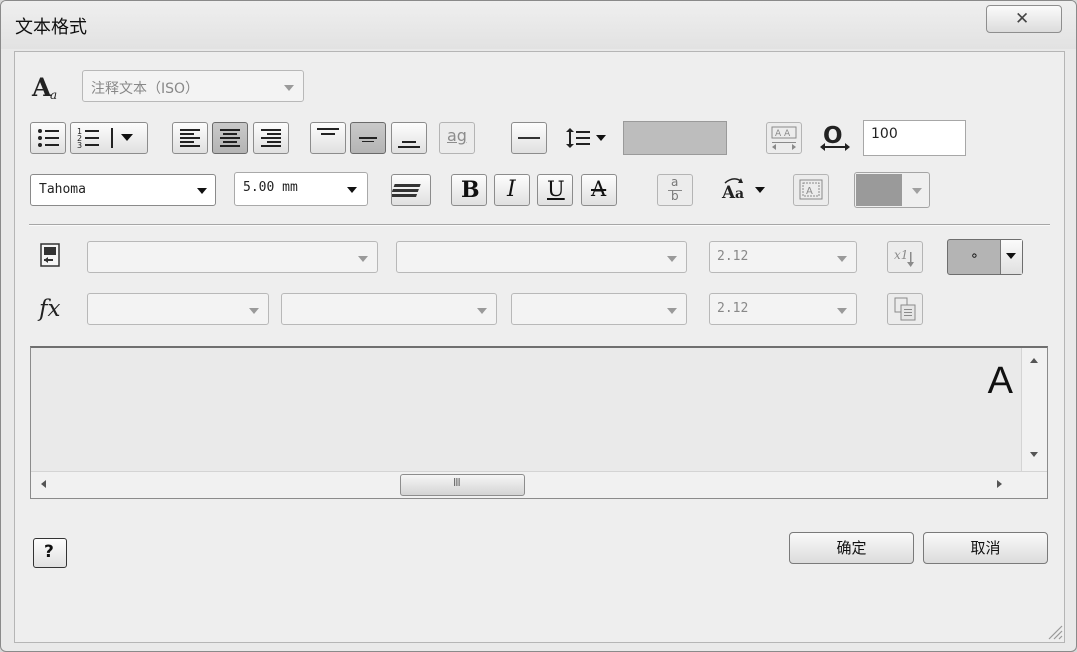 The height and width of the screenshot is (652, 1077). I want to click on cancel-button: 取消, so click(985, 548).